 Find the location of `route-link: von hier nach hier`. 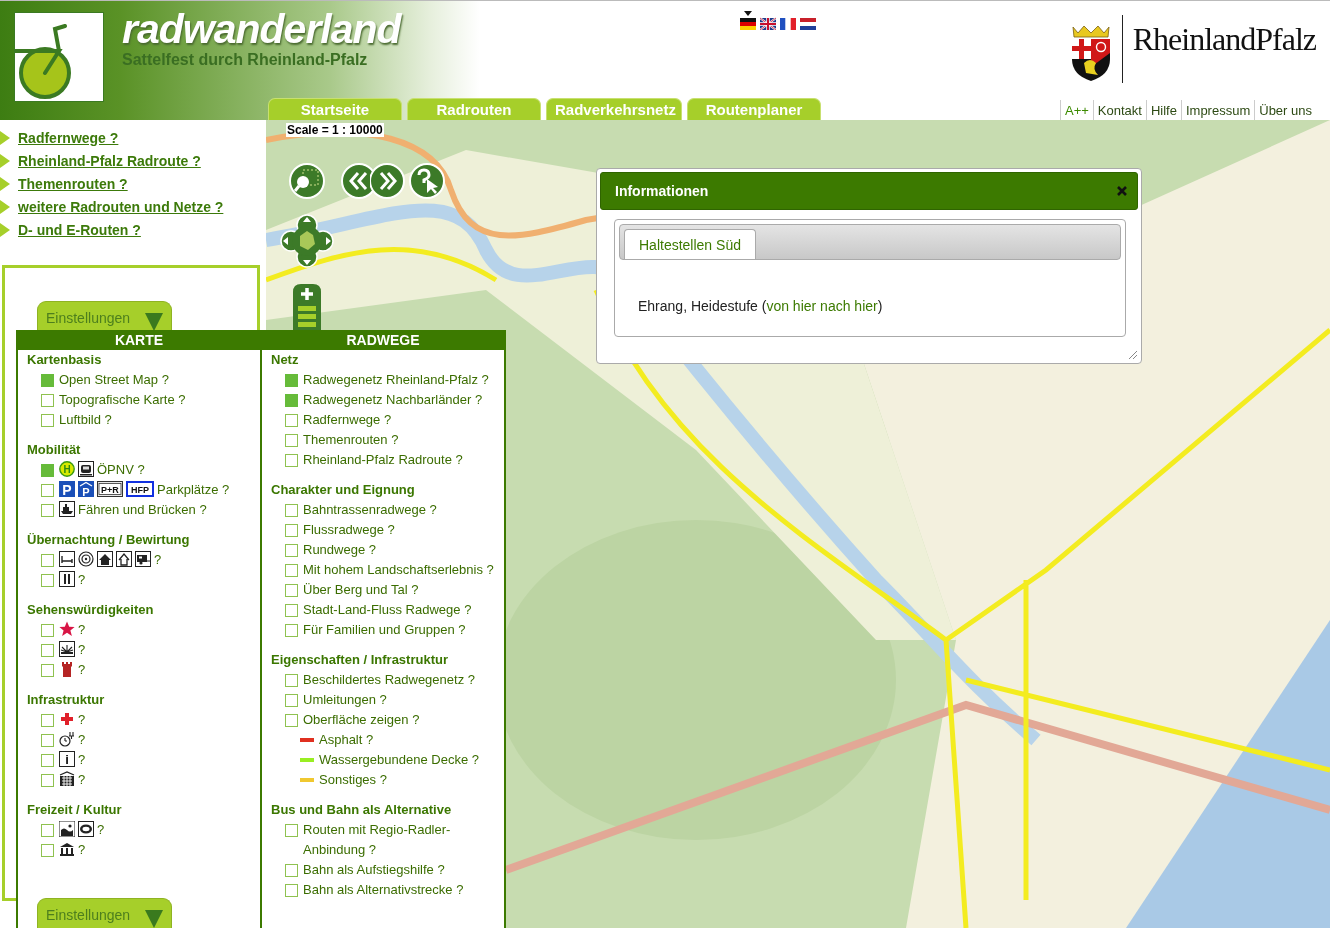

route-link: von hier nach hier is located at coordinates (822, 306).